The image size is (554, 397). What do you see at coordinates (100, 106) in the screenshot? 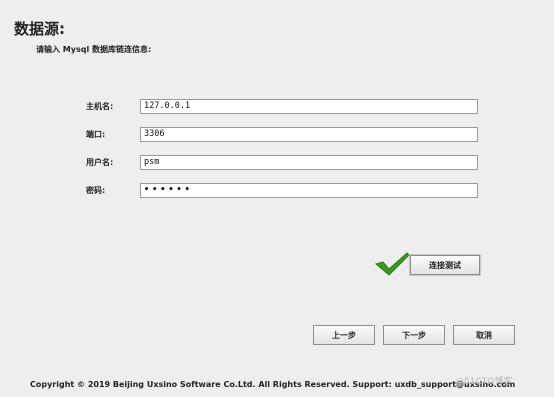
I see `host-label: 主机名:` at bounding box center [100, 106].